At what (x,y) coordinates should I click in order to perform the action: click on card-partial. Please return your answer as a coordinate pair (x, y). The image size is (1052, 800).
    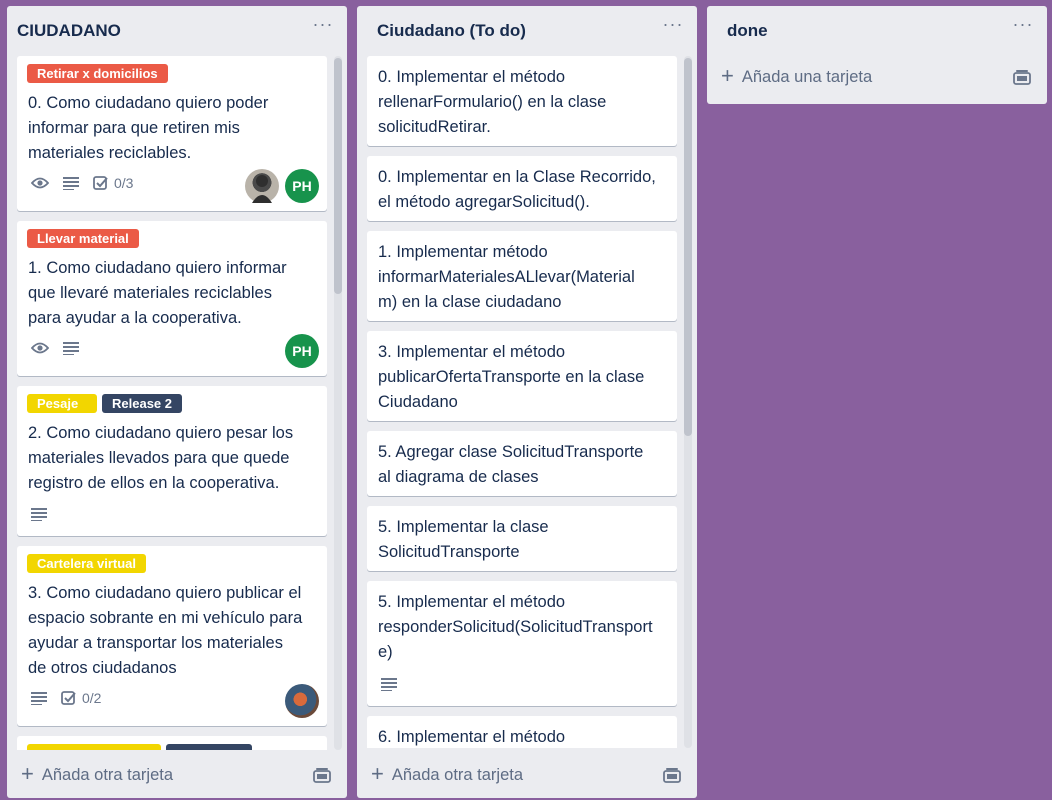
    Looking at the image, I should click on (172, 743).